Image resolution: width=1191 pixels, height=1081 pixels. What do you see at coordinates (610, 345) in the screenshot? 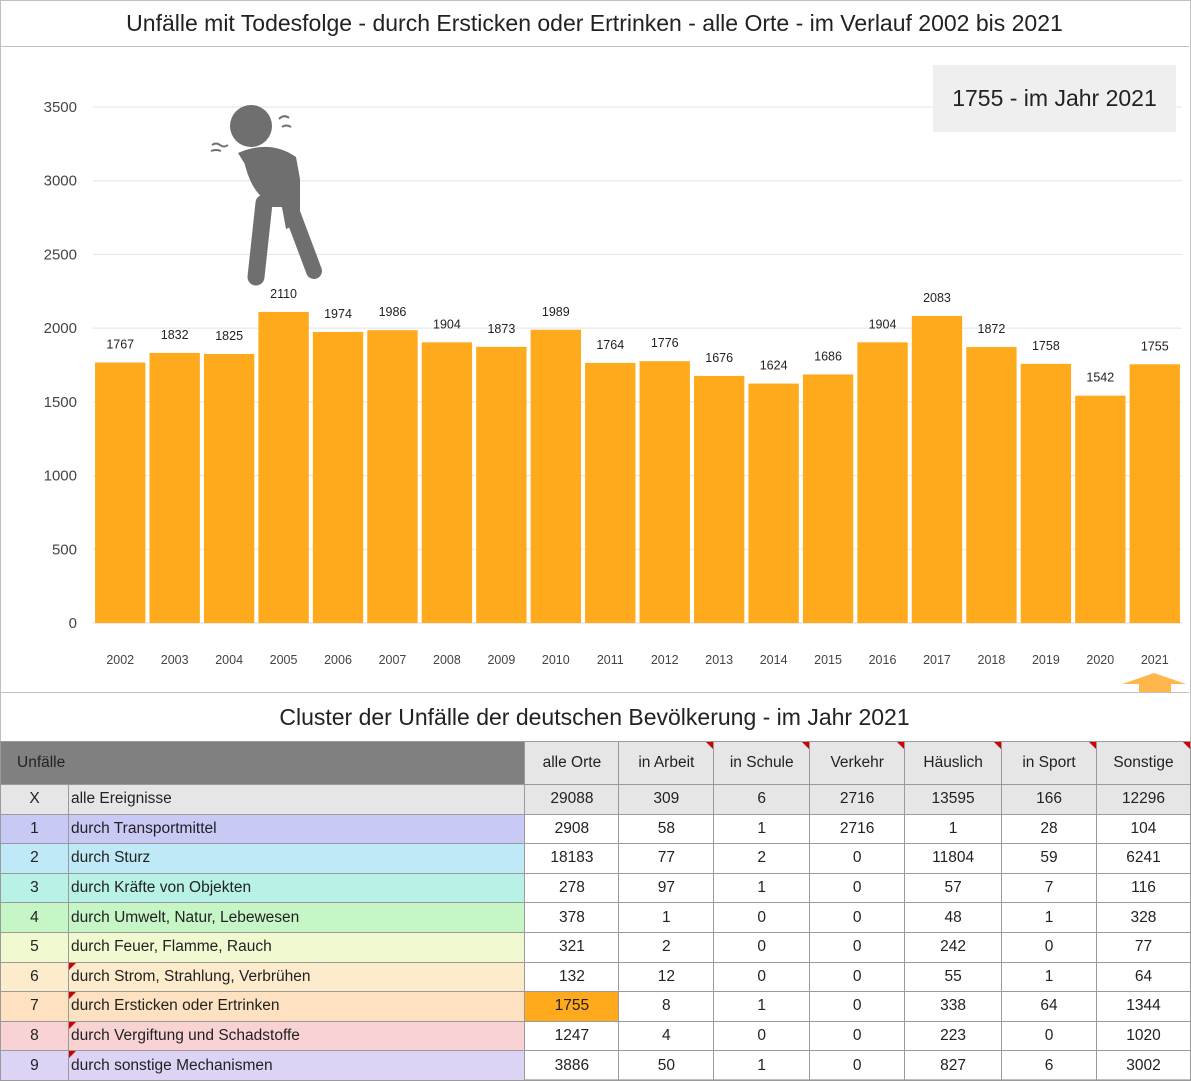
I see `data-label: 1764` at bounding box center [610, 345].